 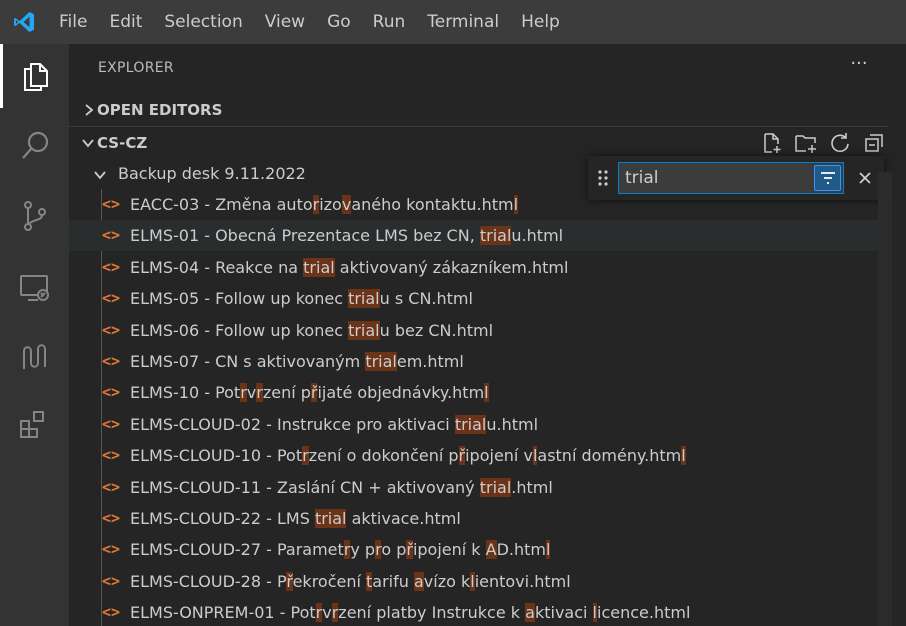 What do you see at coordinates (449, 550) in the screenshot?
I see `file-name-text: ipojení k` at bounding box center [449, 550].